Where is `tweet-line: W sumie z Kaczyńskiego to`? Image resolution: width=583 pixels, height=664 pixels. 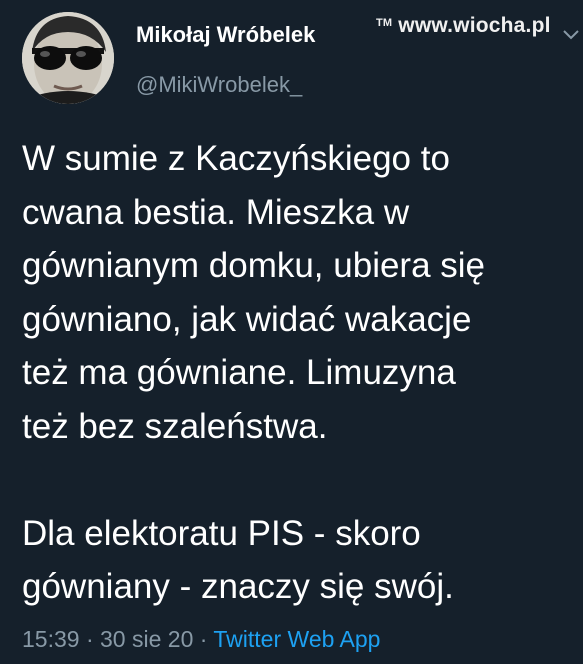
tweet-line: W sumie z Kaczyńskiego to is located at coordinates (236, 158).